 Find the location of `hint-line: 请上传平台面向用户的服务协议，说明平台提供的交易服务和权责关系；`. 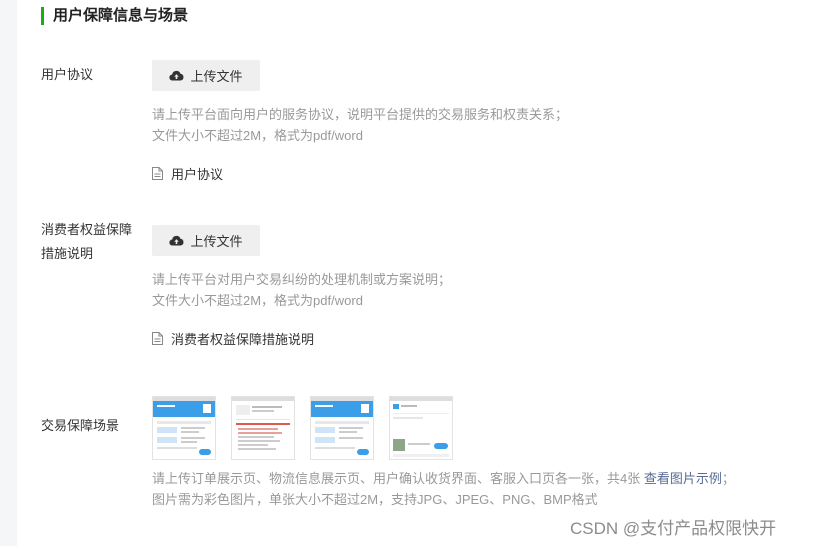

hint-line: 请上传平台面向用户的服务协议，说明平台提供的交易服务和权责关系； is located at coordinates (360, 114).